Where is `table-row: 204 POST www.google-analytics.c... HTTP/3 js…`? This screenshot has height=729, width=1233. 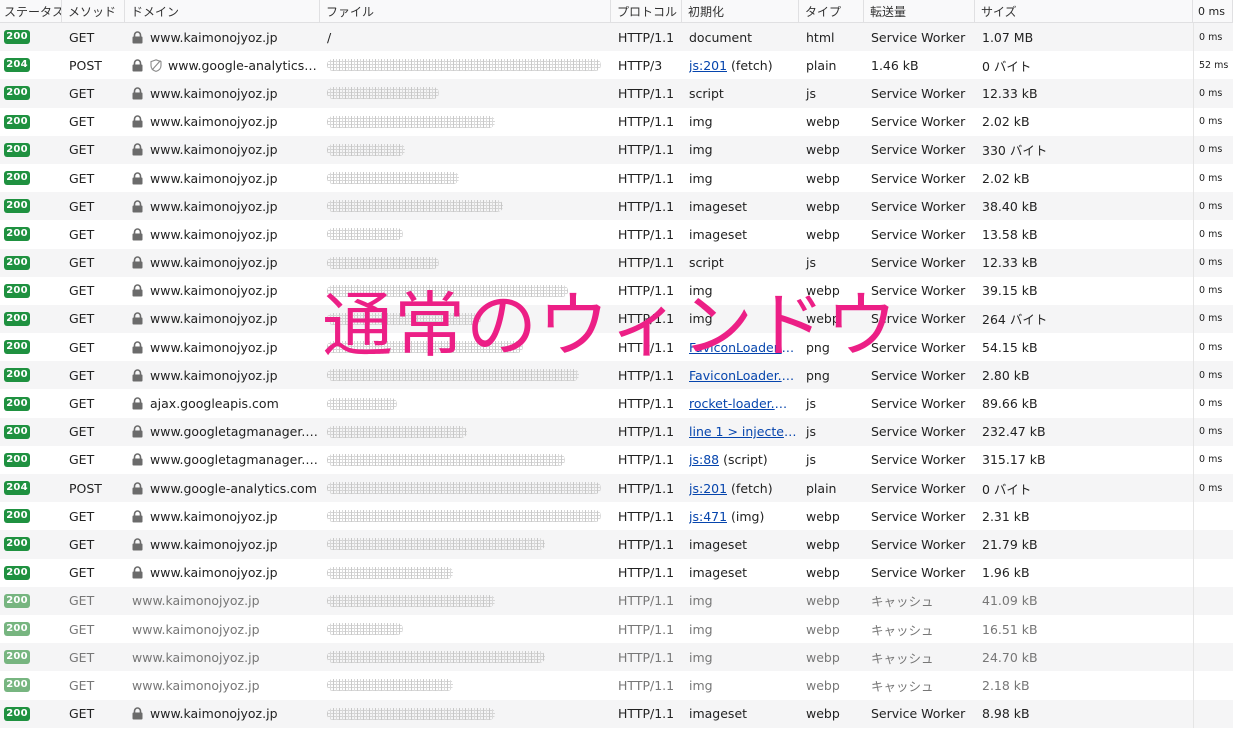 table-row: 204 POST www.google-analytics.c... HTTP/3 js… is located at coordinates (616, 65).